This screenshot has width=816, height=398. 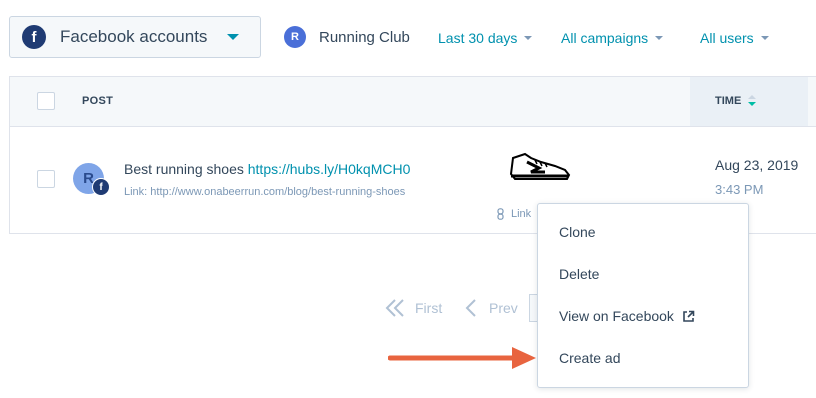 What do you see at coordinates (605, 38) in the screenshot?
I see `campaigns-label: All campaigns` at bounding box center [605, 38].